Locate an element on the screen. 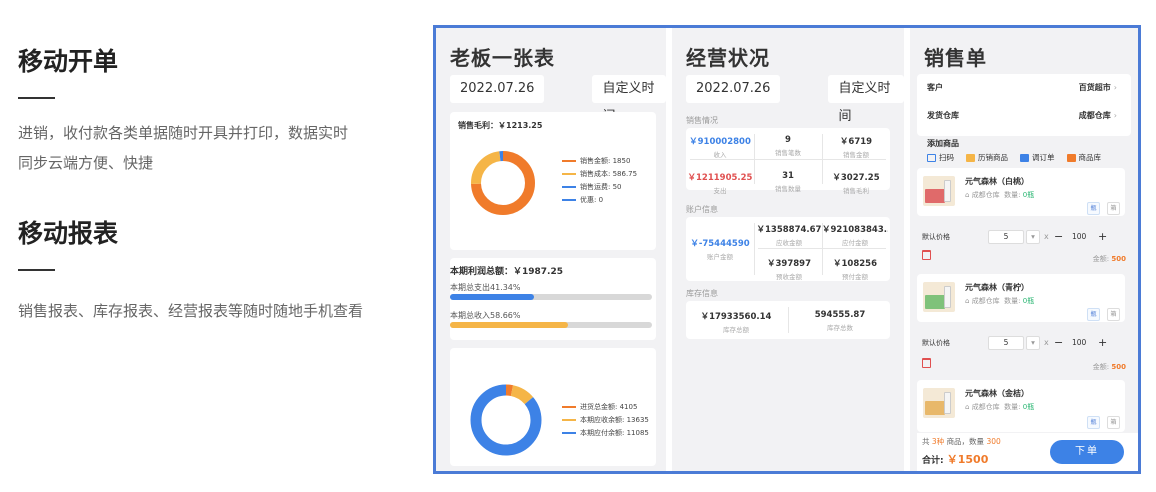  multiply-sign: x is located at coordinates (1046, 236).